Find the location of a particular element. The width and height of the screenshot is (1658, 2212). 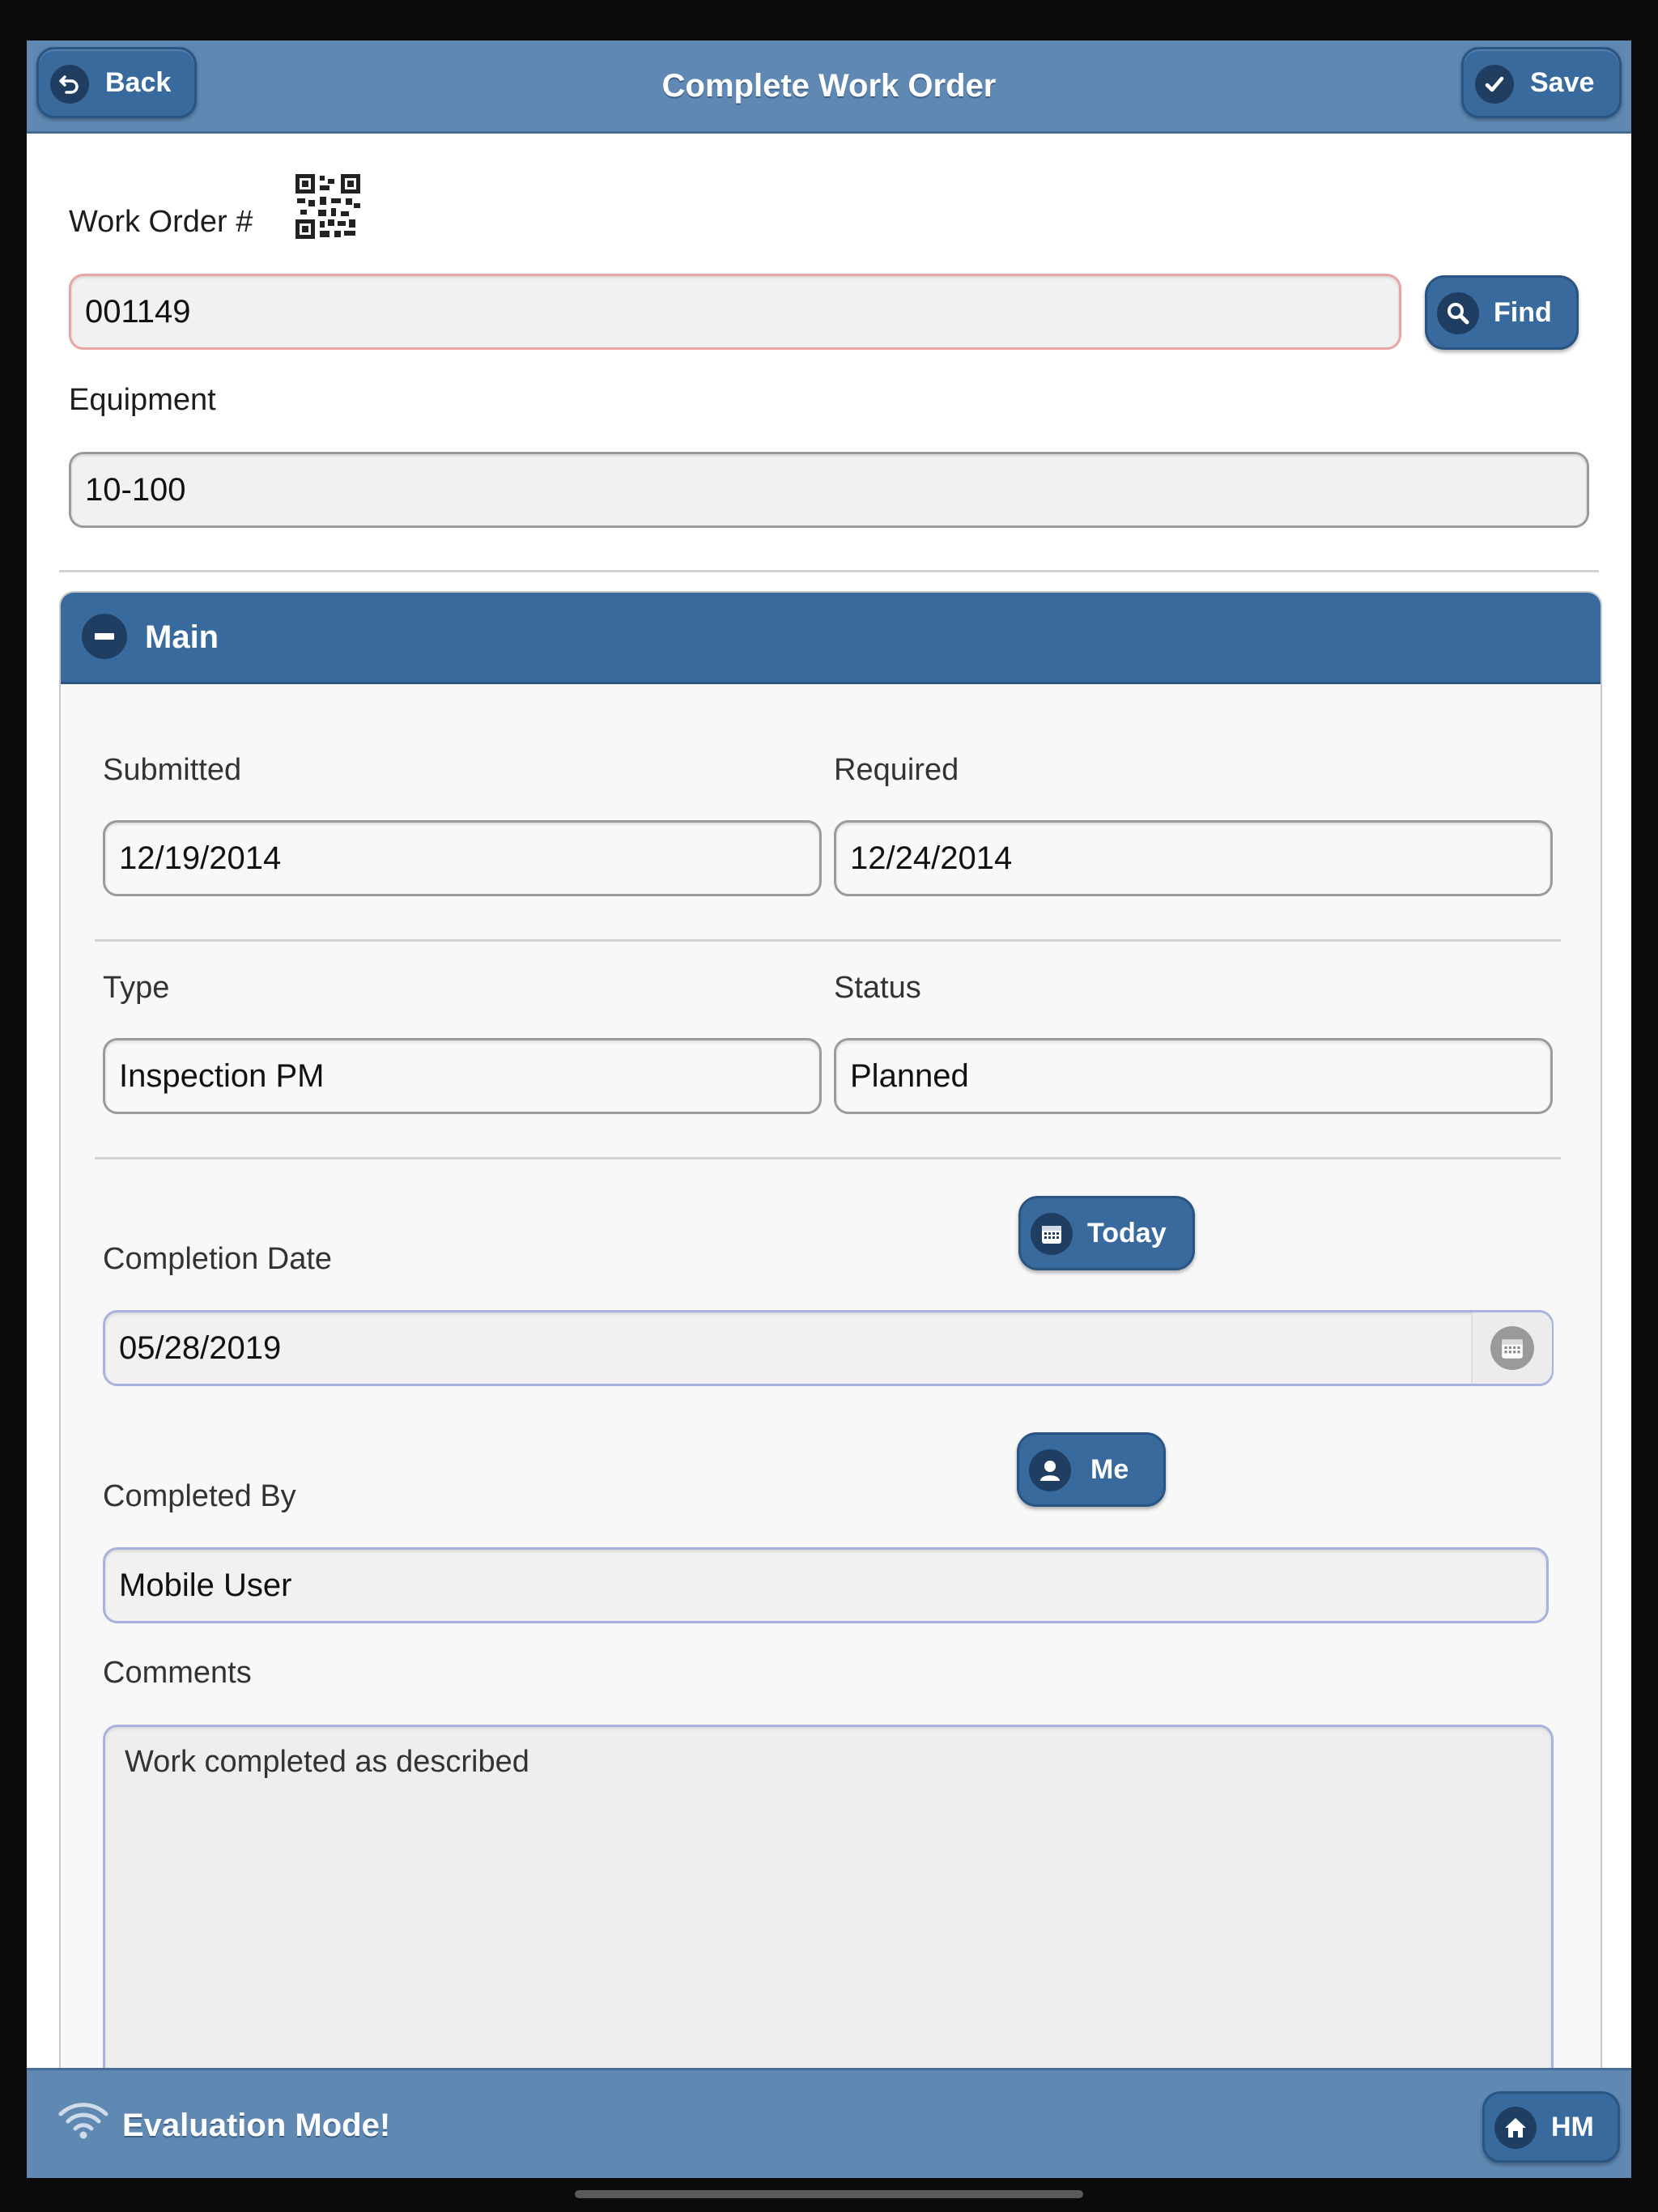

me-label: Me is located at coordinates (1109, 1470).